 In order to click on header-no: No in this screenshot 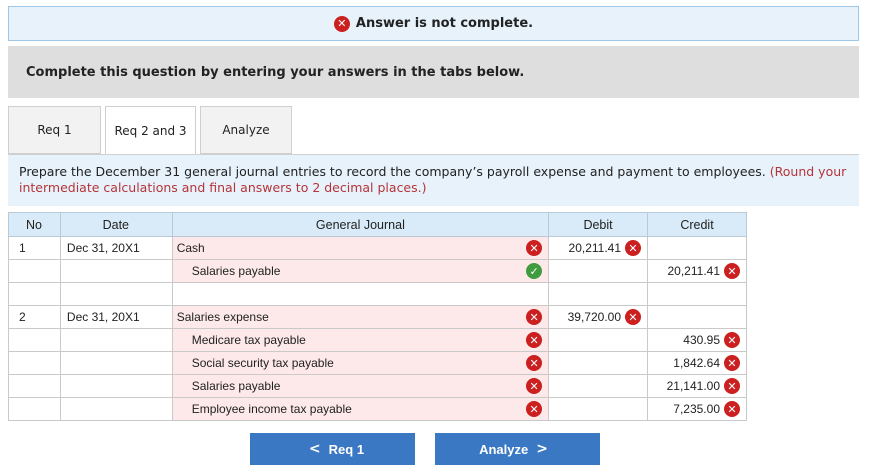, I will do `click(34, 224)`.